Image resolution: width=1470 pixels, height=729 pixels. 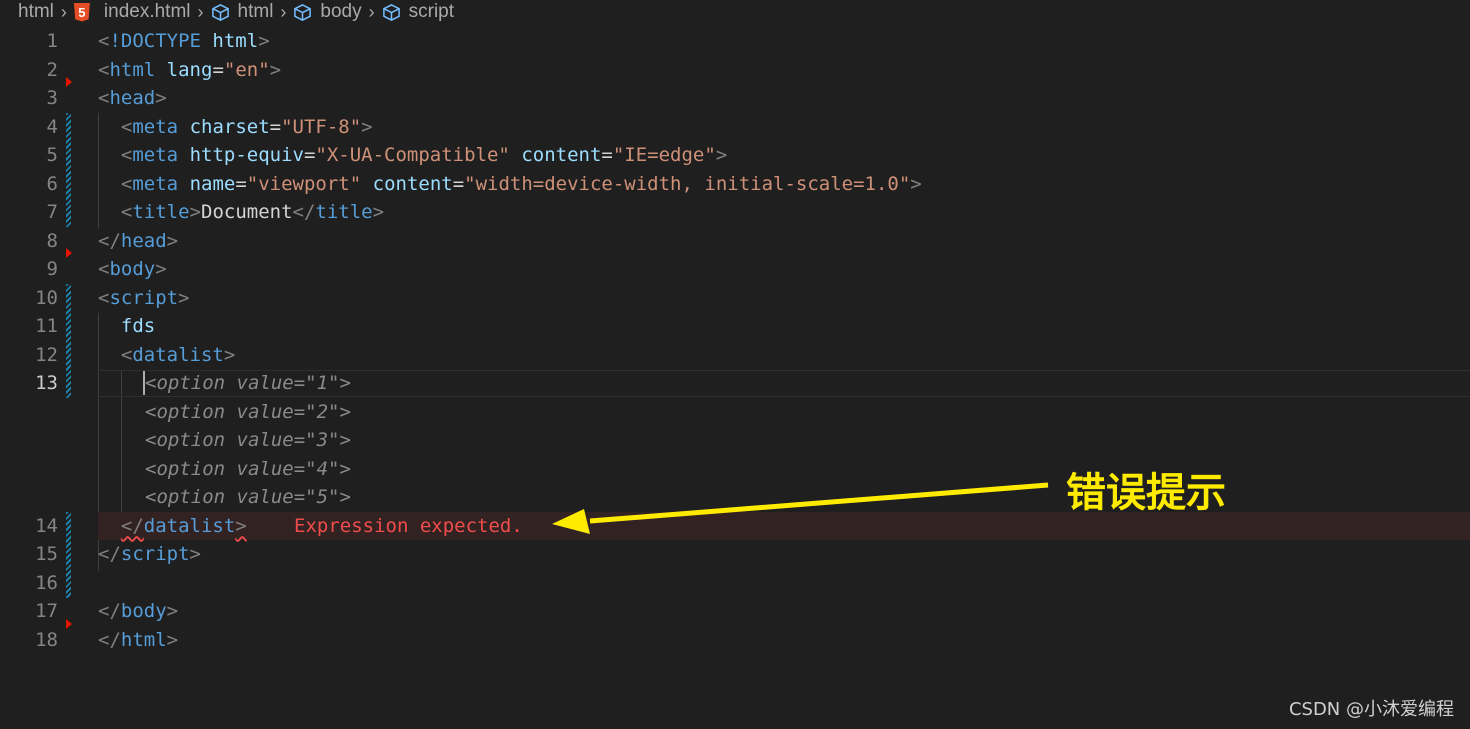 I want to click on code-line: 2 <html lang="en">, so click(x=735, y=70).